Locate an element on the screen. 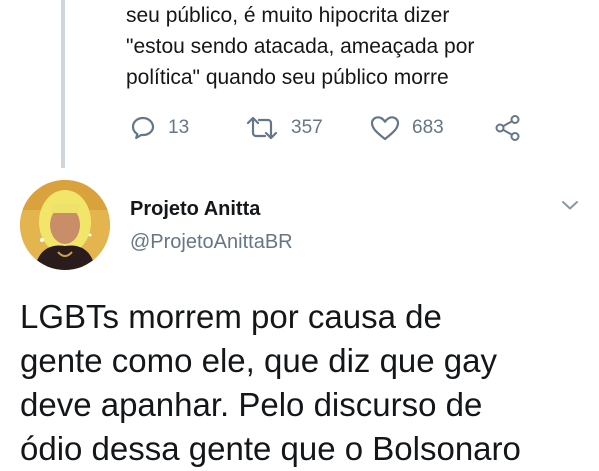 Image resolution: width=599 pixels, height=471 pixels. tweet-line: ódio dessa gente que o Bolsonaro is located at coordinates (270, 448).